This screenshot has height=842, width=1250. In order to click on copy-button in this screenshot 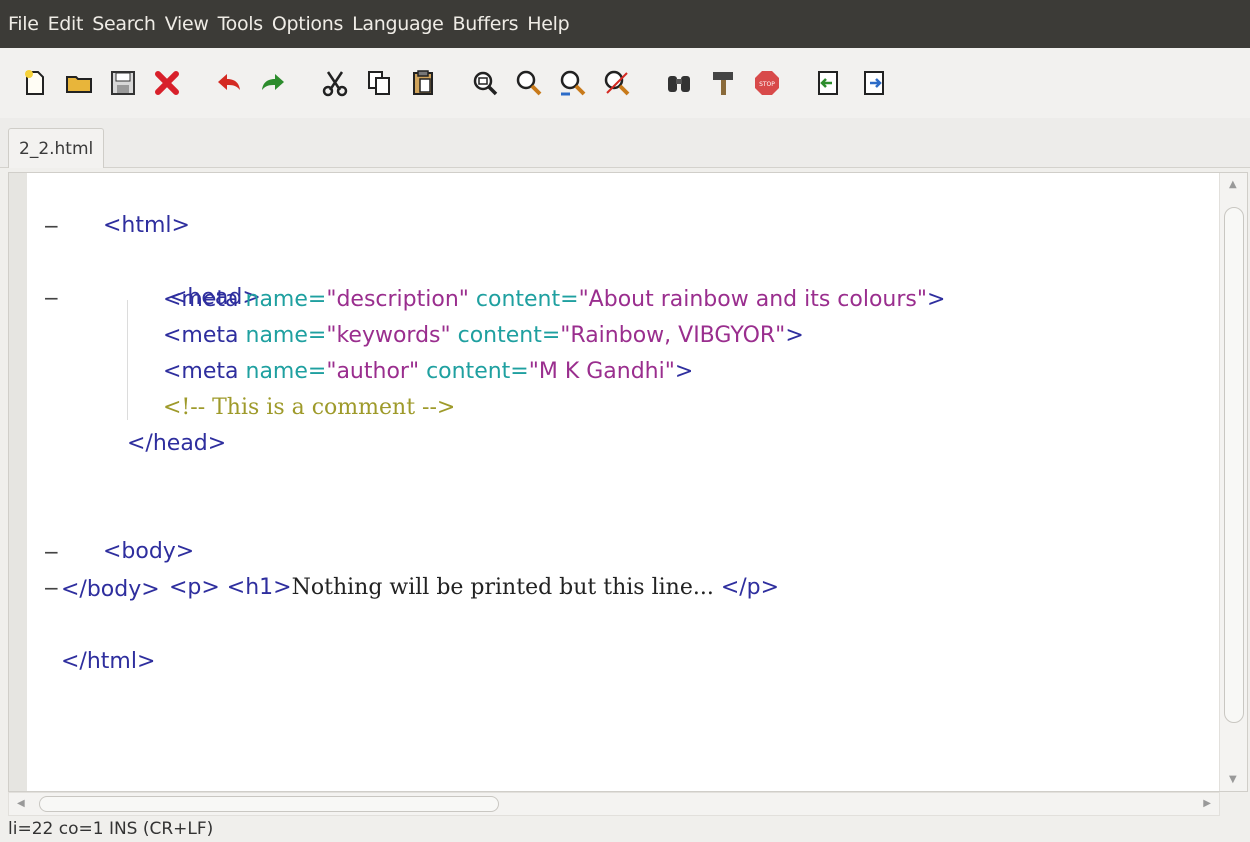, I will do `click(379, 83)`.